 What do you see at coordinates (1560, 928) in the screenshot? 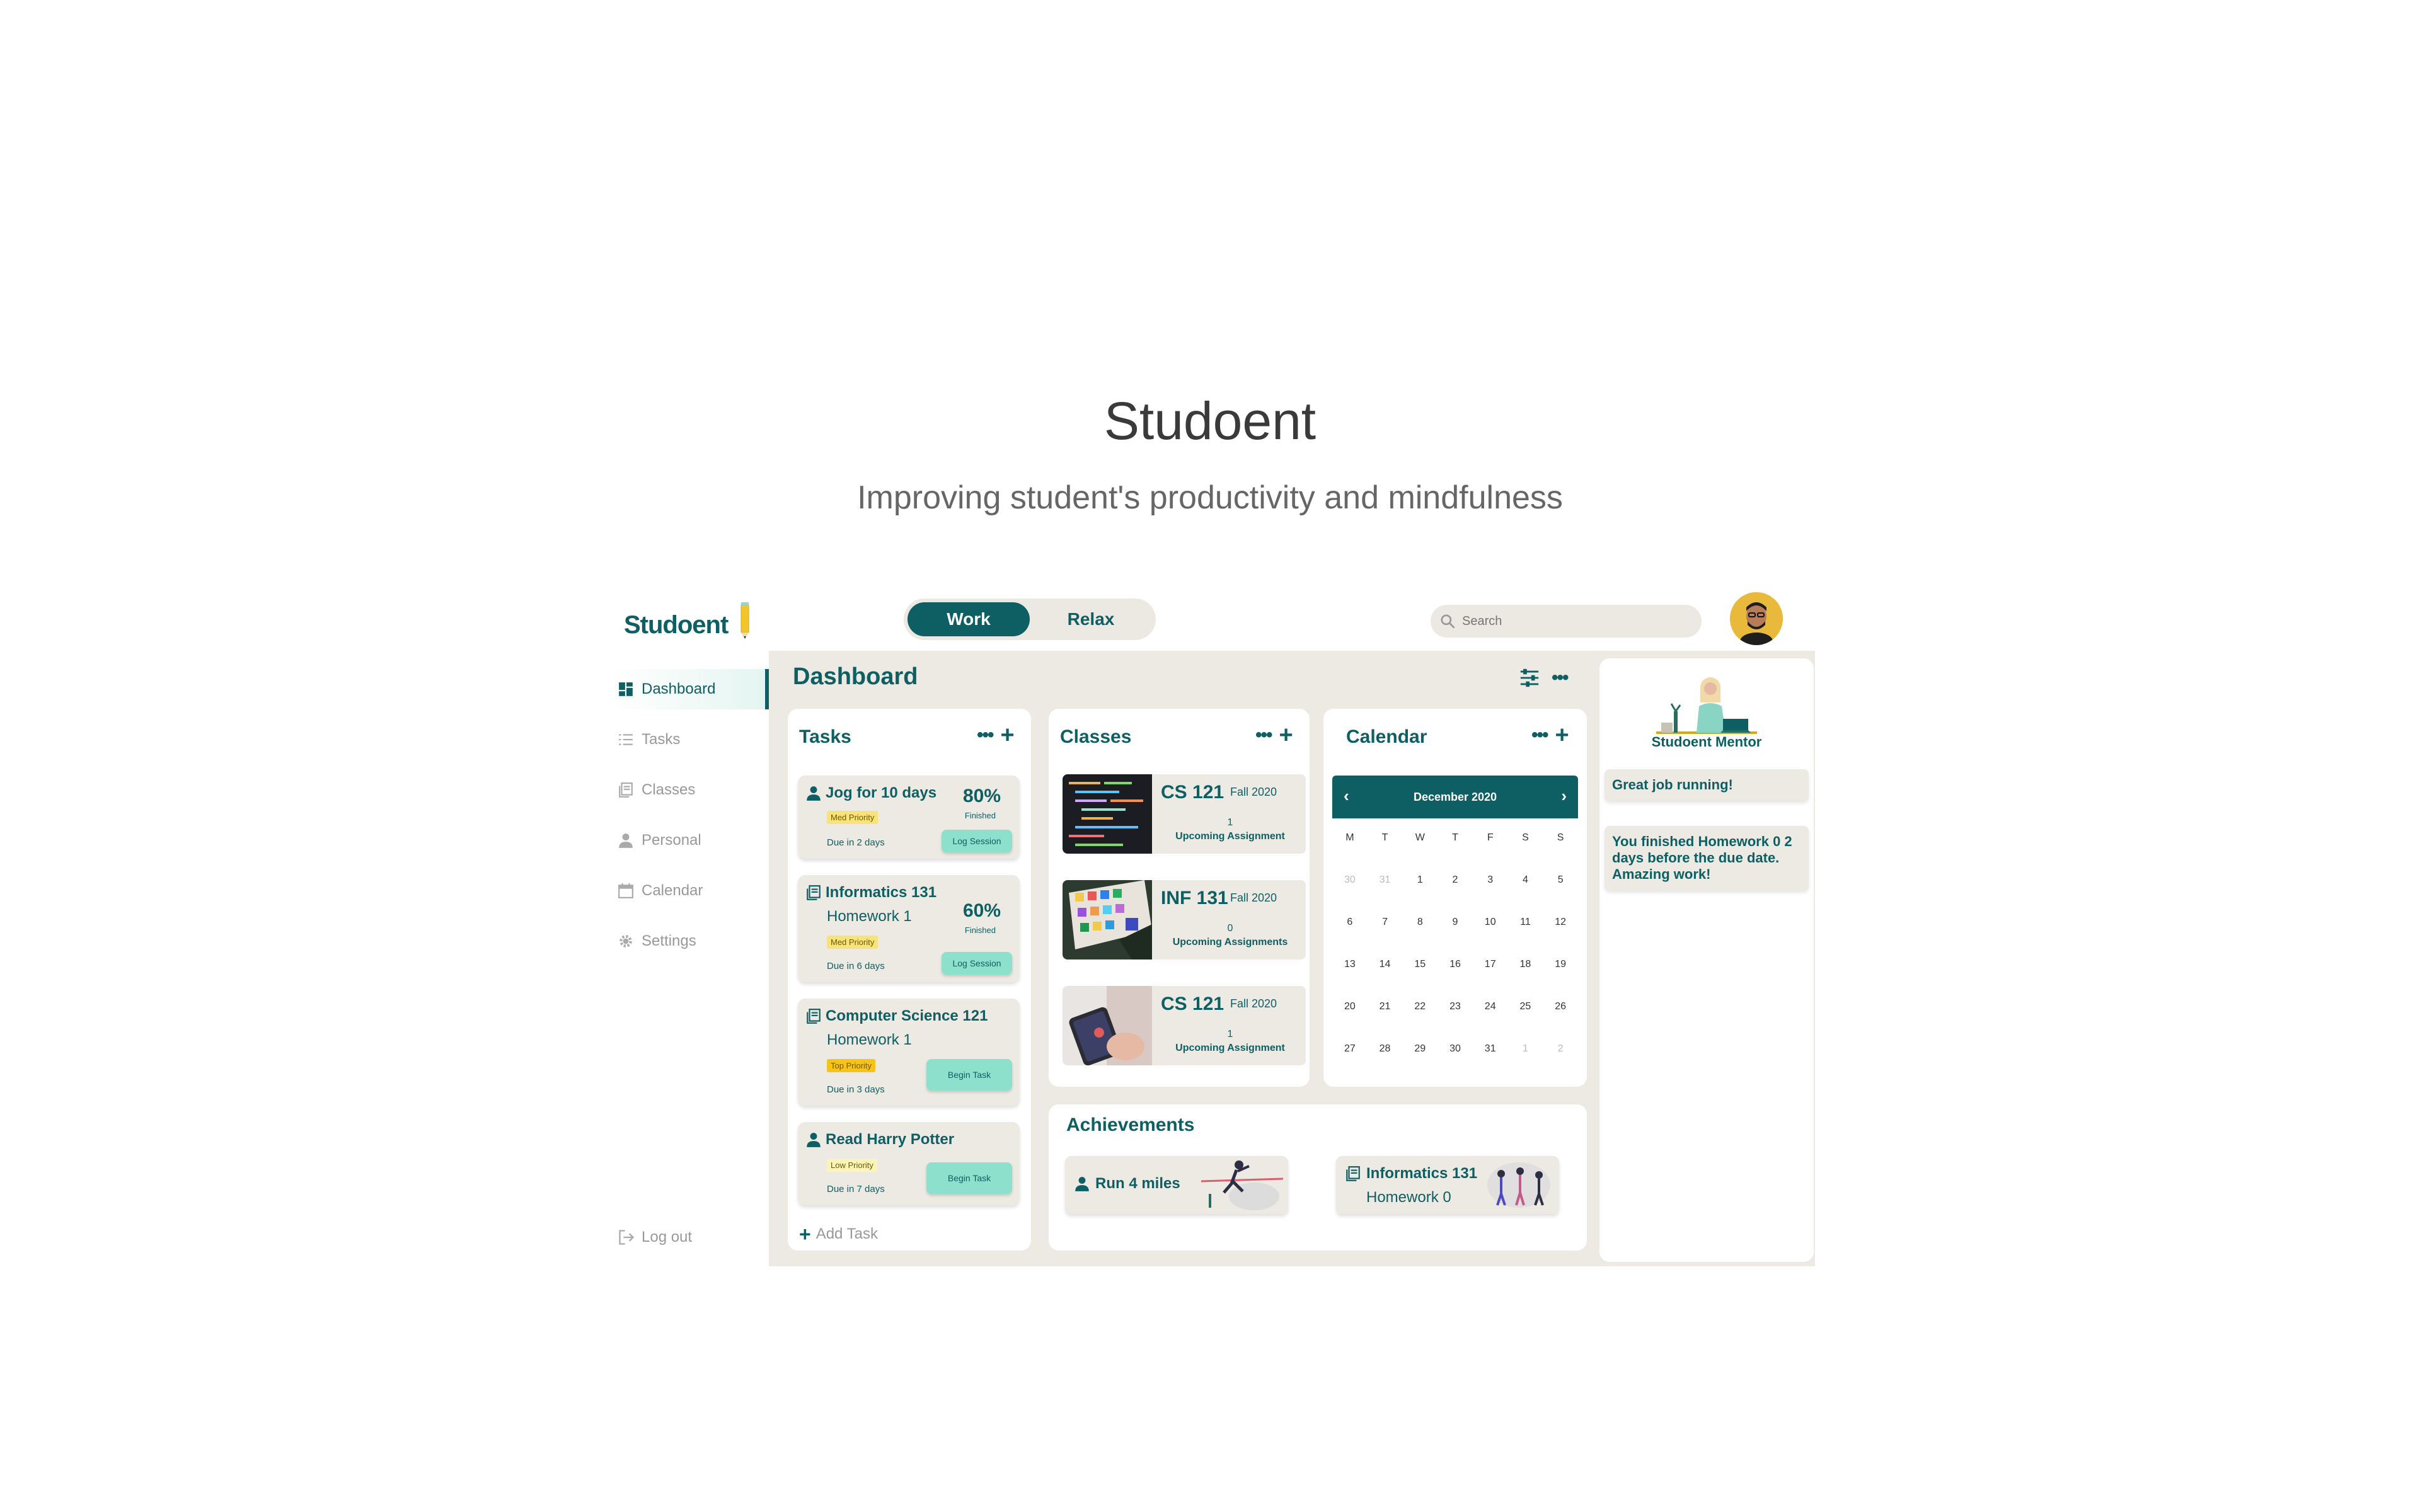
I see `calendar-day: 12` at bounding box center [1560, 928].